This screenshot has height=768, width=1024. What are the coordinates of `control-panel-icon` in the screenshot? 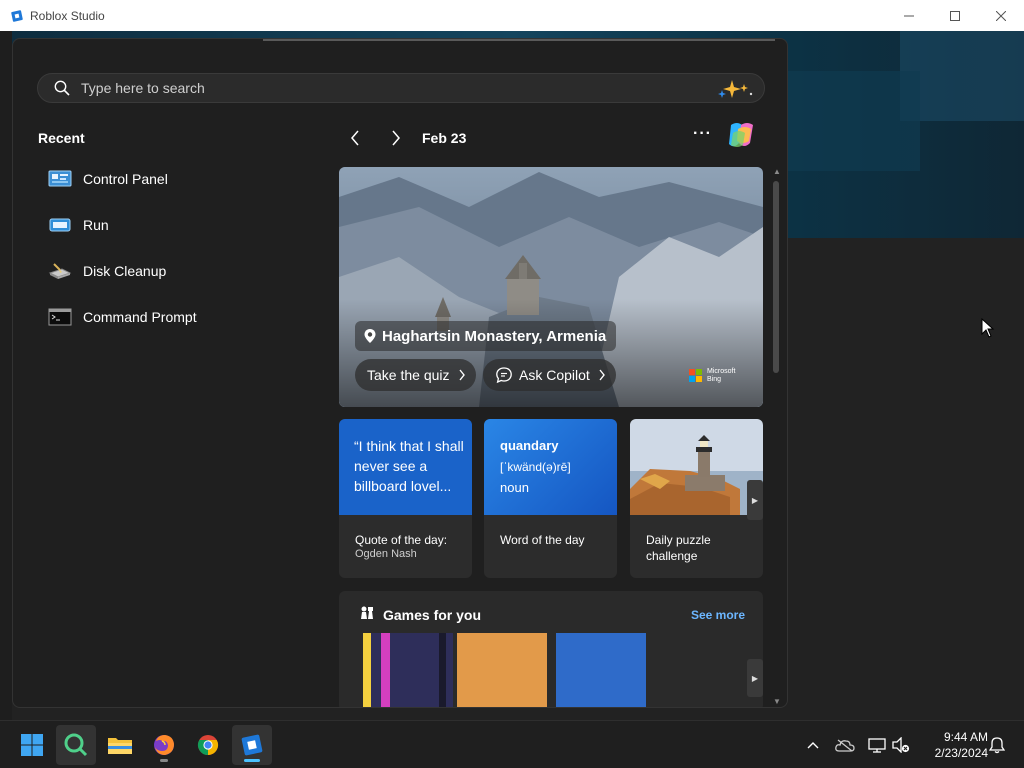 It's located at (60, 179).